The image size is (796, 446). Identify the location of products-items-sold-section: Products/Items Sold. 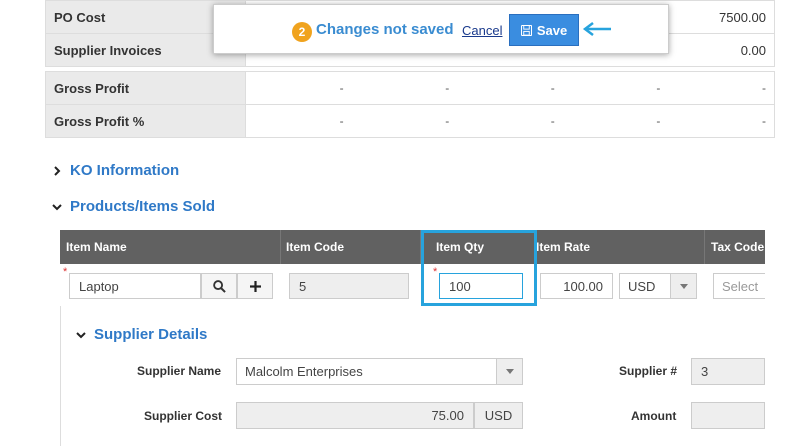
(133, 206).